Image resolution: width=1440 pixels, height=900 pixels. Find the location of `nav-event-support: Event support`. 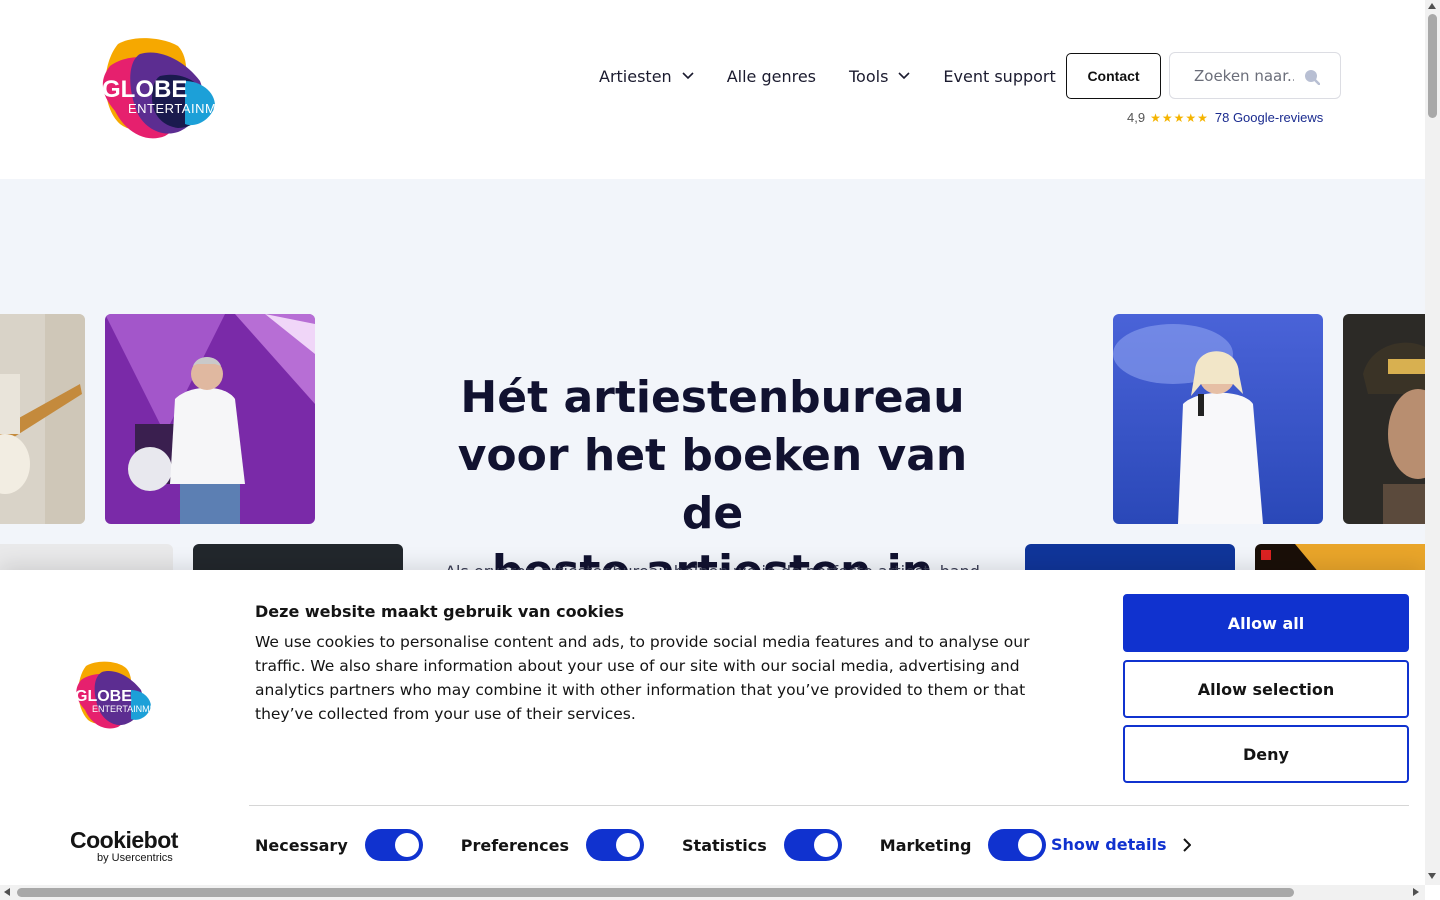

nav-event-support: Event support is located at coordinates (999, 76).